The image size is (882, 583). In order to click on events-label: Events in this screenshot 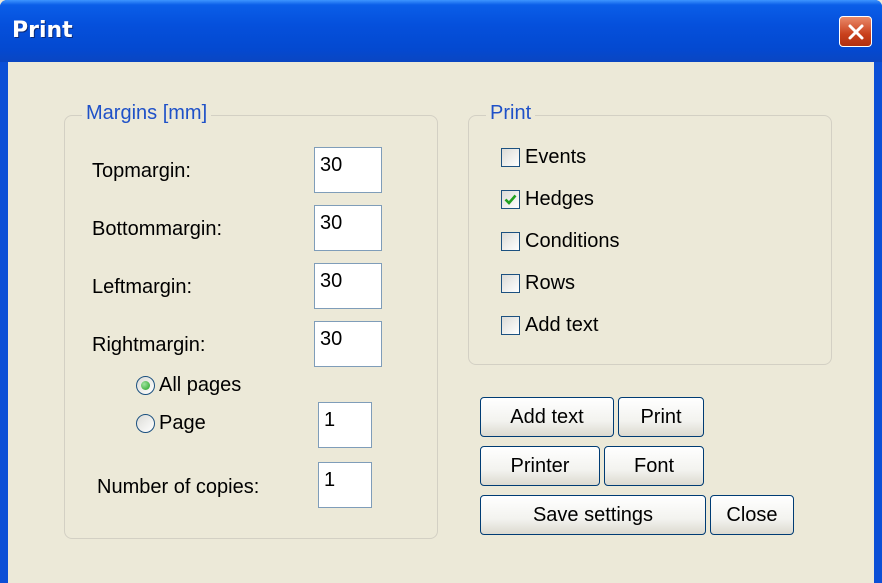, I will do `click(555, 157)`.